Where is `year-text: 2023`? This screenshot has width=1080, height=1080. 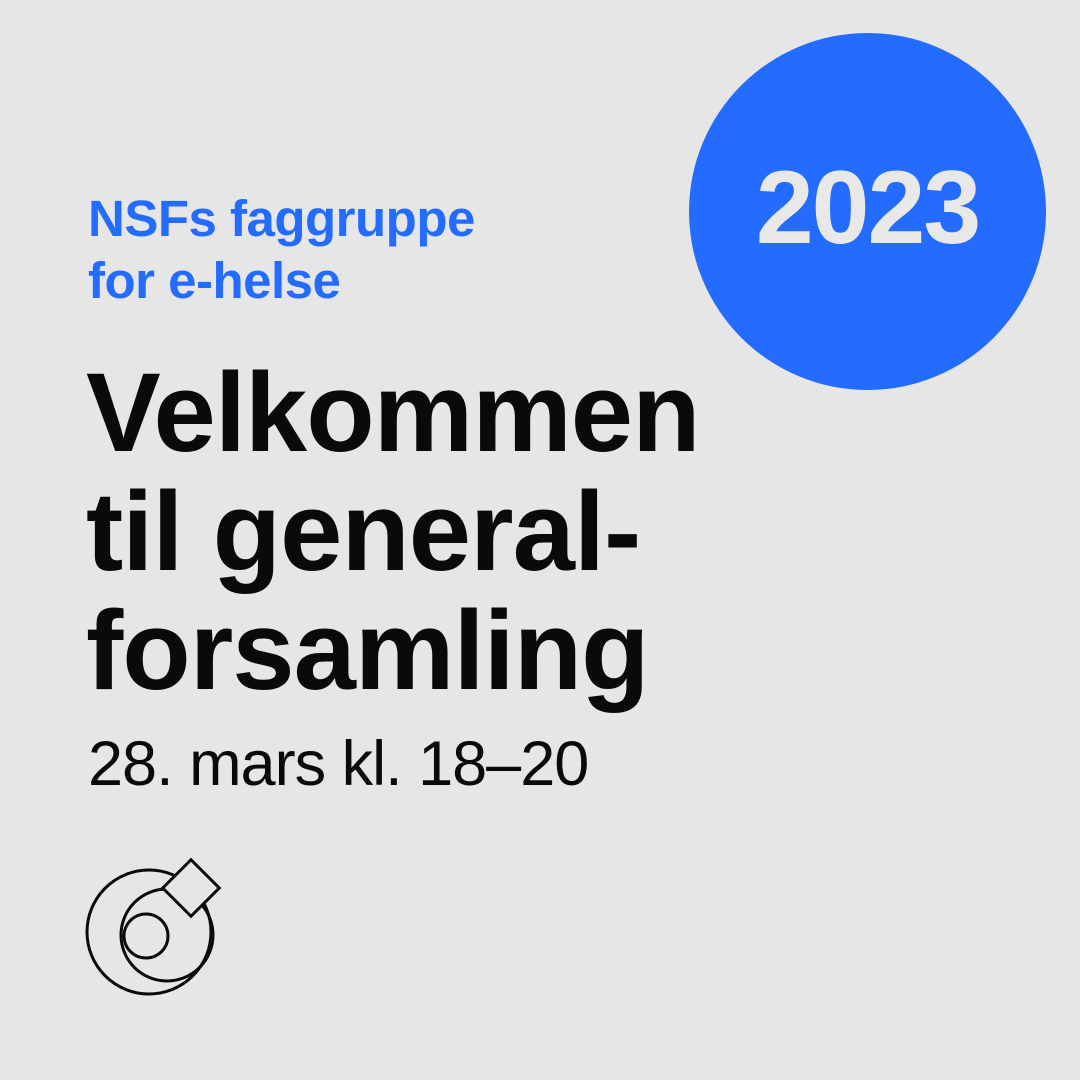
year-text: 2023 is located at coordinates (868, 207).